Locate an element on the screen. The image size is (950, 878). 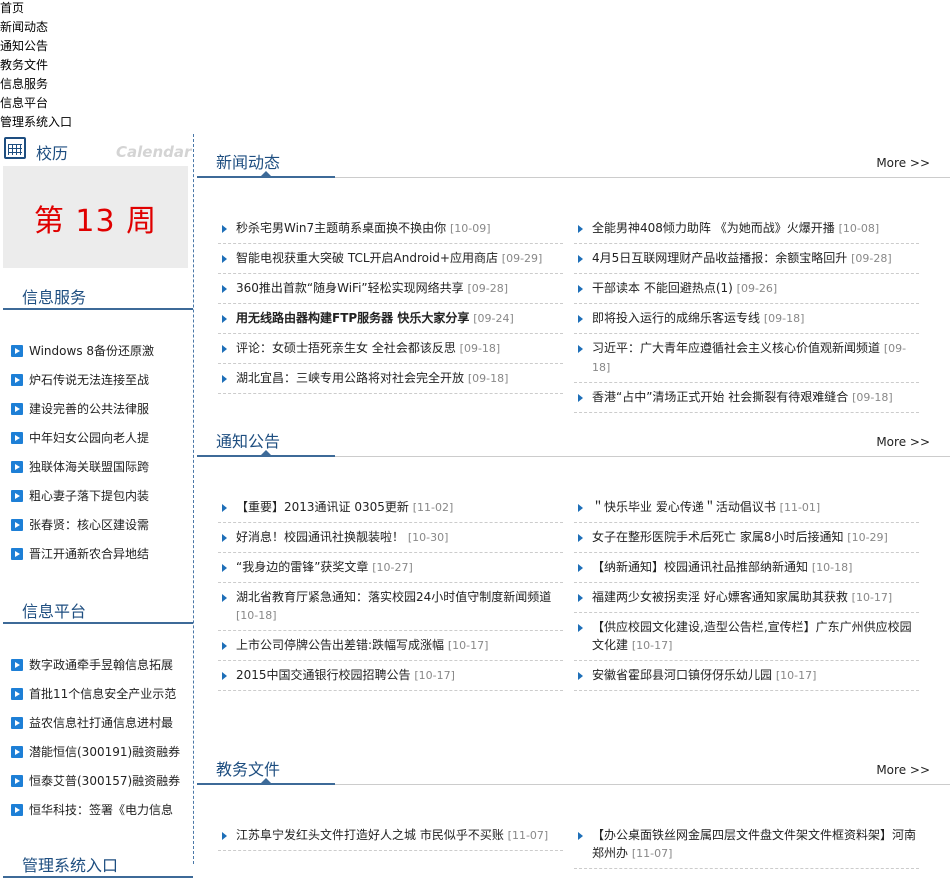
news-item: 【供应校园文化建设,造型公告栏,宣传栏】广东广州供应校园文化建 [10-17] is located at coordinates (746, 637).